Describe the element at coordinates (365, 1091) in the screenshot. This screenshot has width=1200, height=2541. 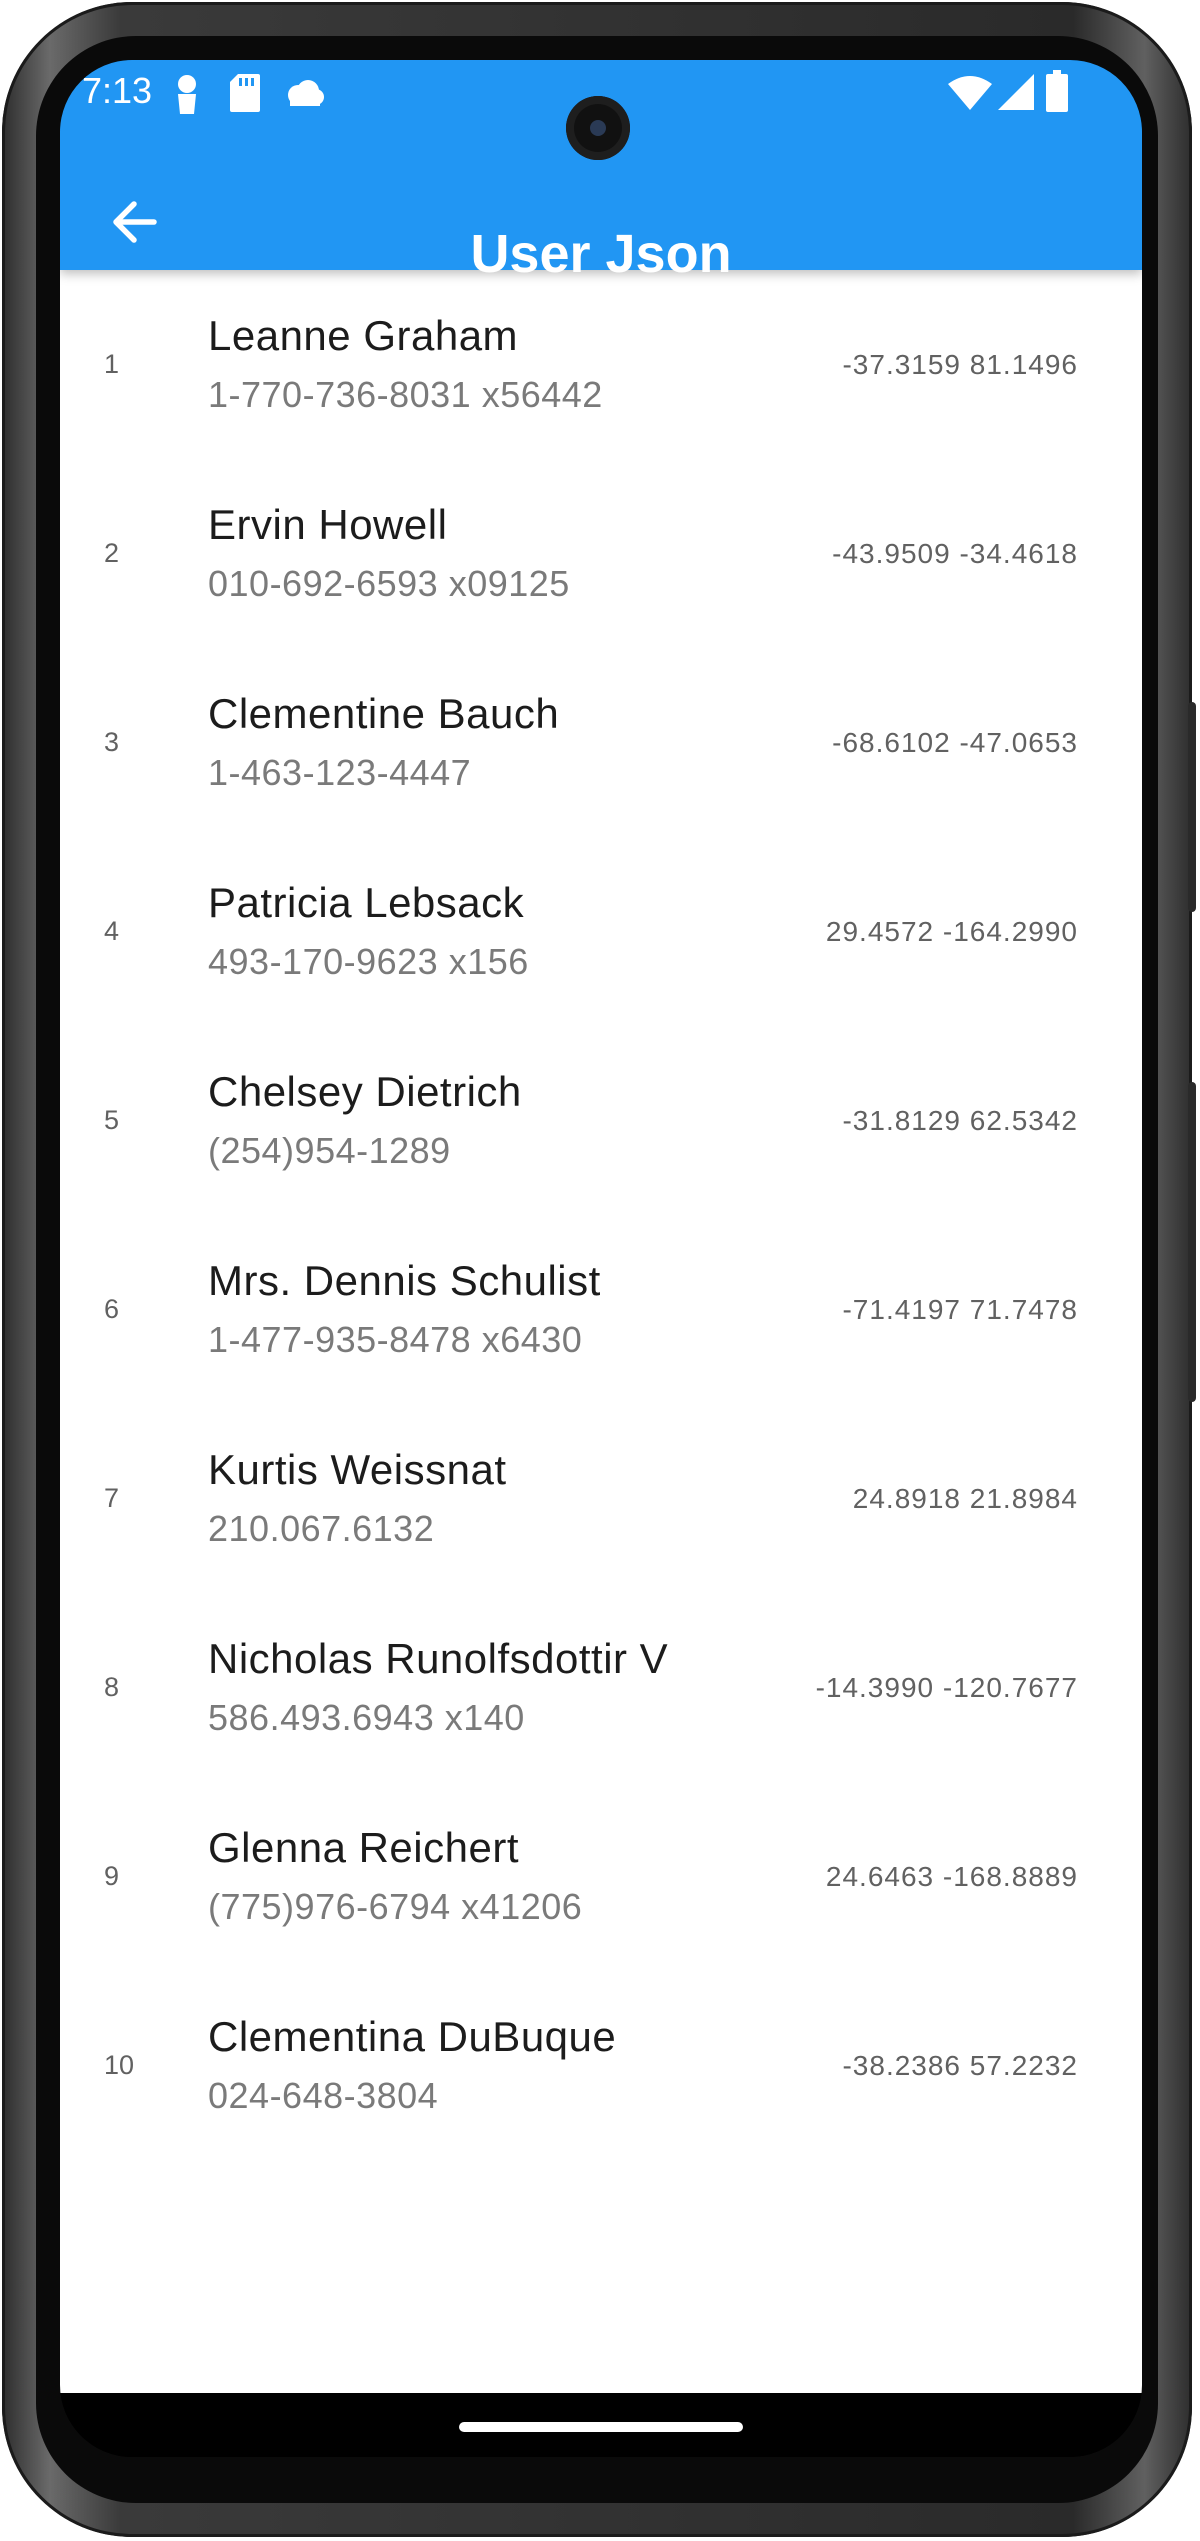
I see `user-name: Chelsey Dietrich` at that location.